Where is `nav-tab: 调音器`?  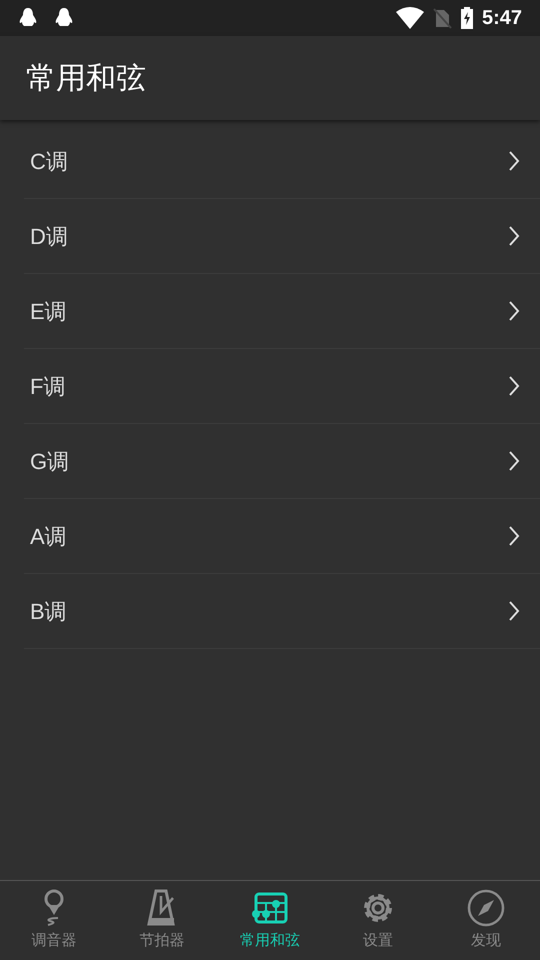
nav-tab: 调音器 is located at coordinates (54, 920).